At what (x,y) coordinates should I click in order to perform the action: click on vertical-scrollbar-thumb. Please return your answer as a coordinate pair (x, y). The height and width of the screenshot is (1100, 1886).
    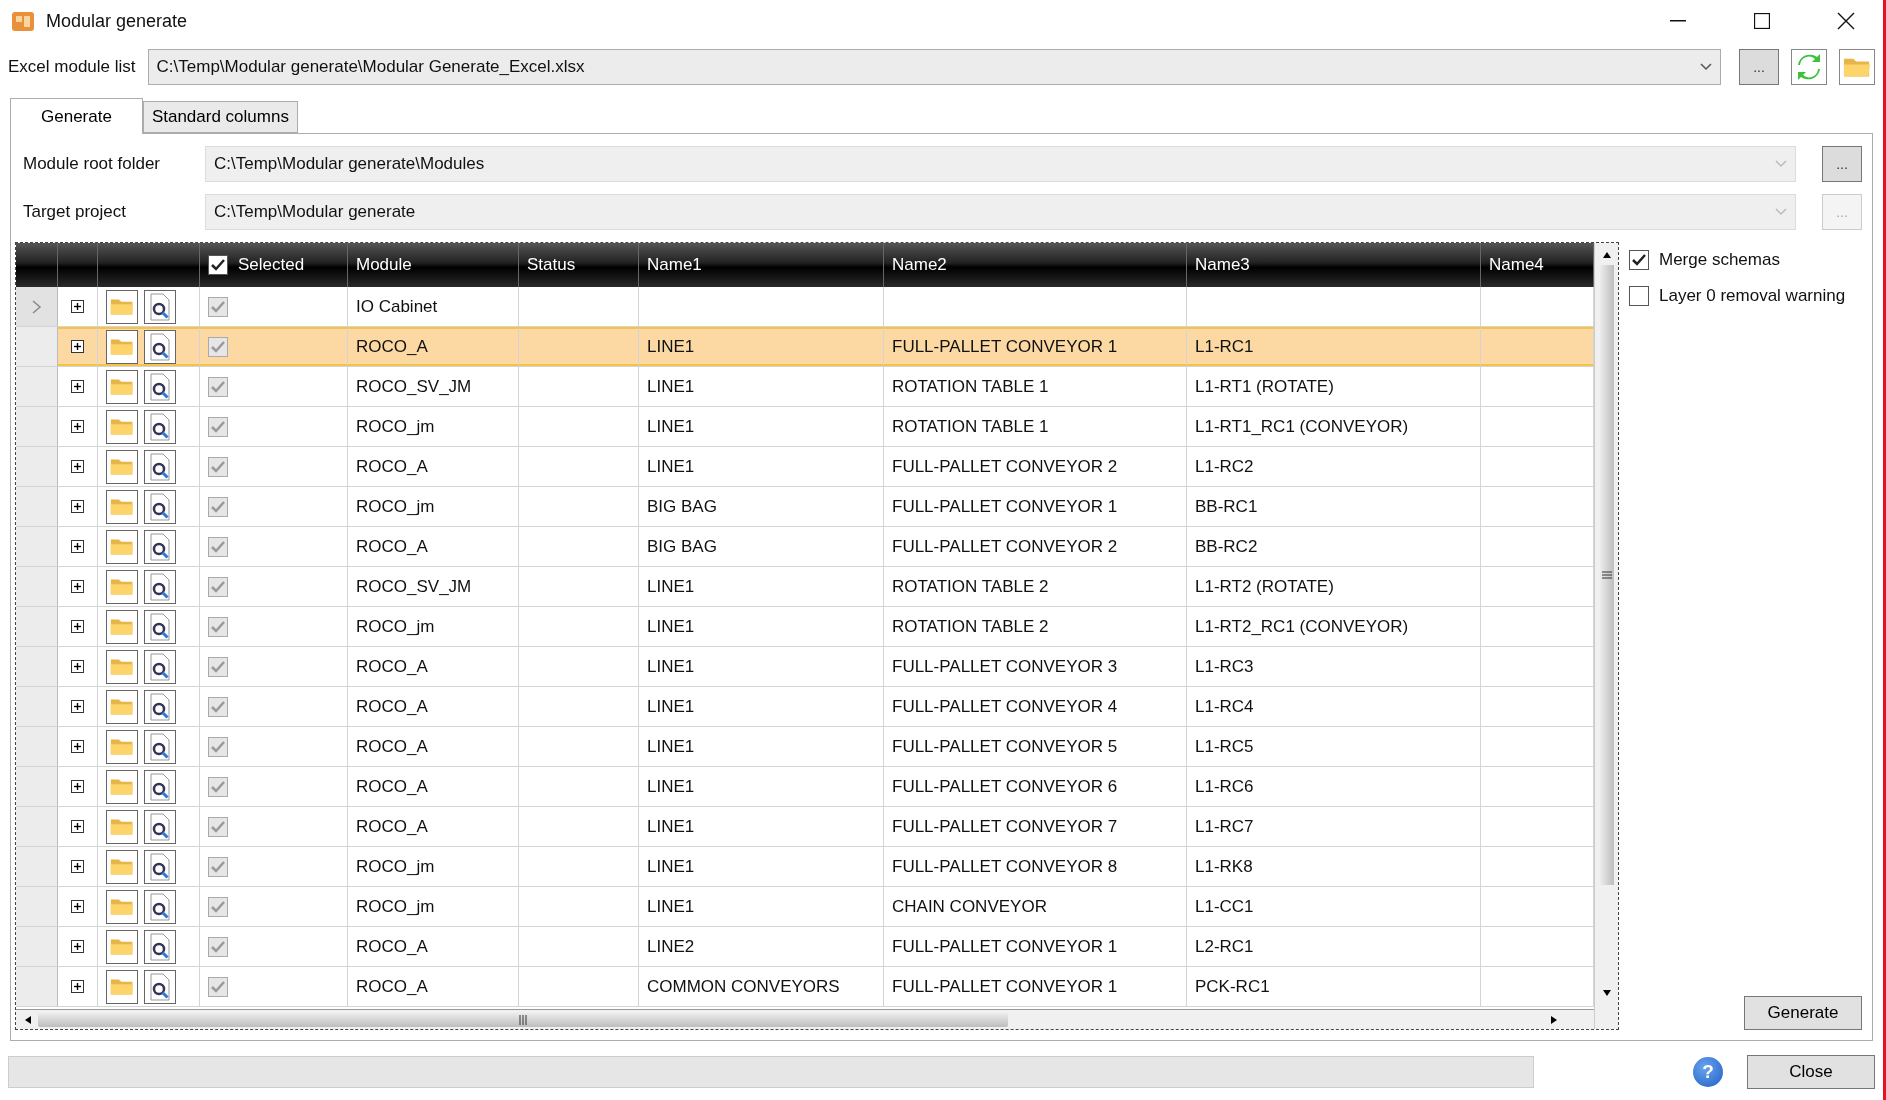
    Looking at the image, I should click on (1606, 575).